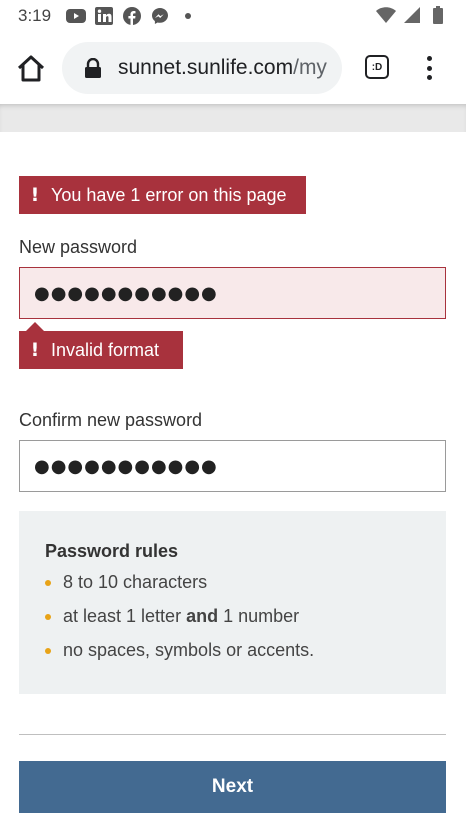 This screenshot has height=828, width=466. What do you see at coordinates (232, 734) in the screenshot?
I see `divider` at bounding box center [232, 734].